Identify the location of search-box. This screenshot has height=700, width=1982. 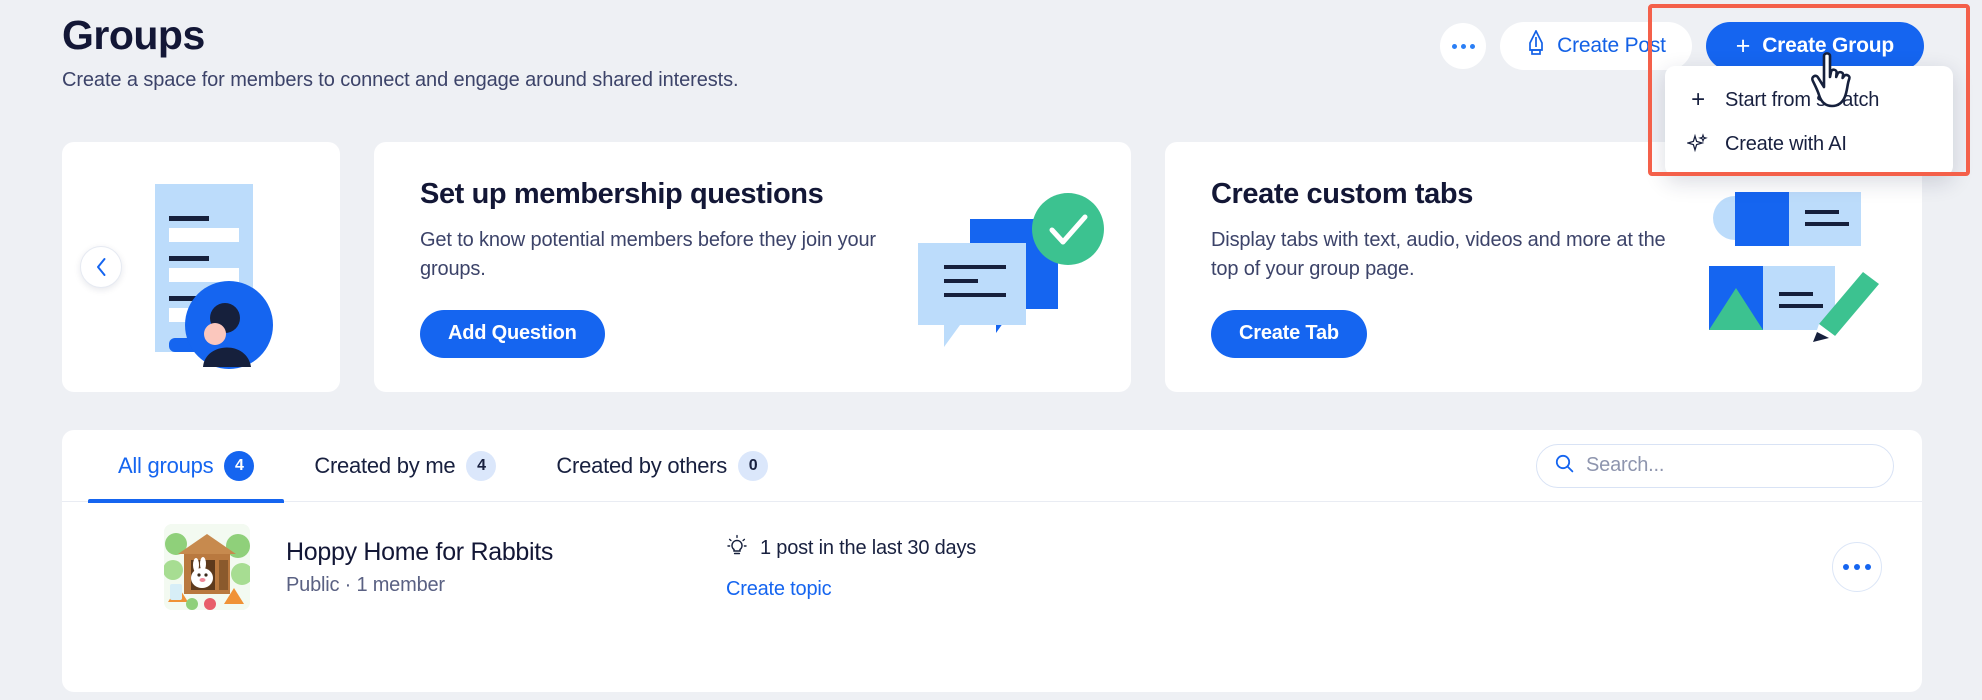
(1715, 465).